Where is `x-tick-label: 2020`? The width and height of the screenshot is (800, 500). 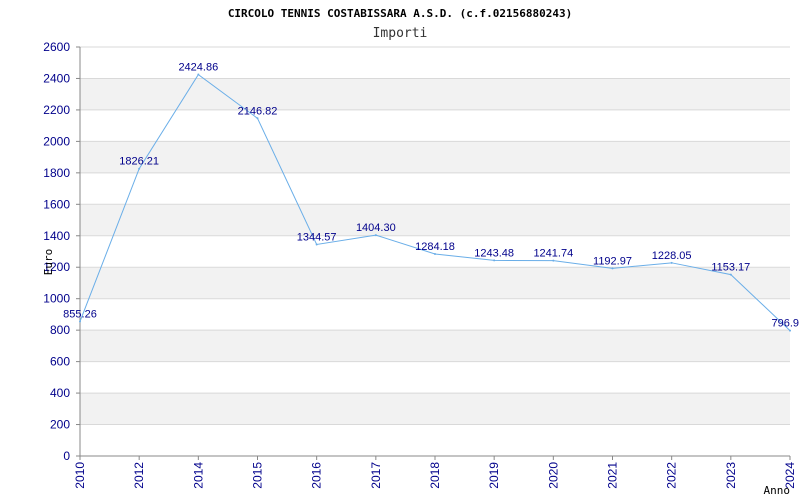
x-tick-label: 2020 is located at coordinates (553, 475).